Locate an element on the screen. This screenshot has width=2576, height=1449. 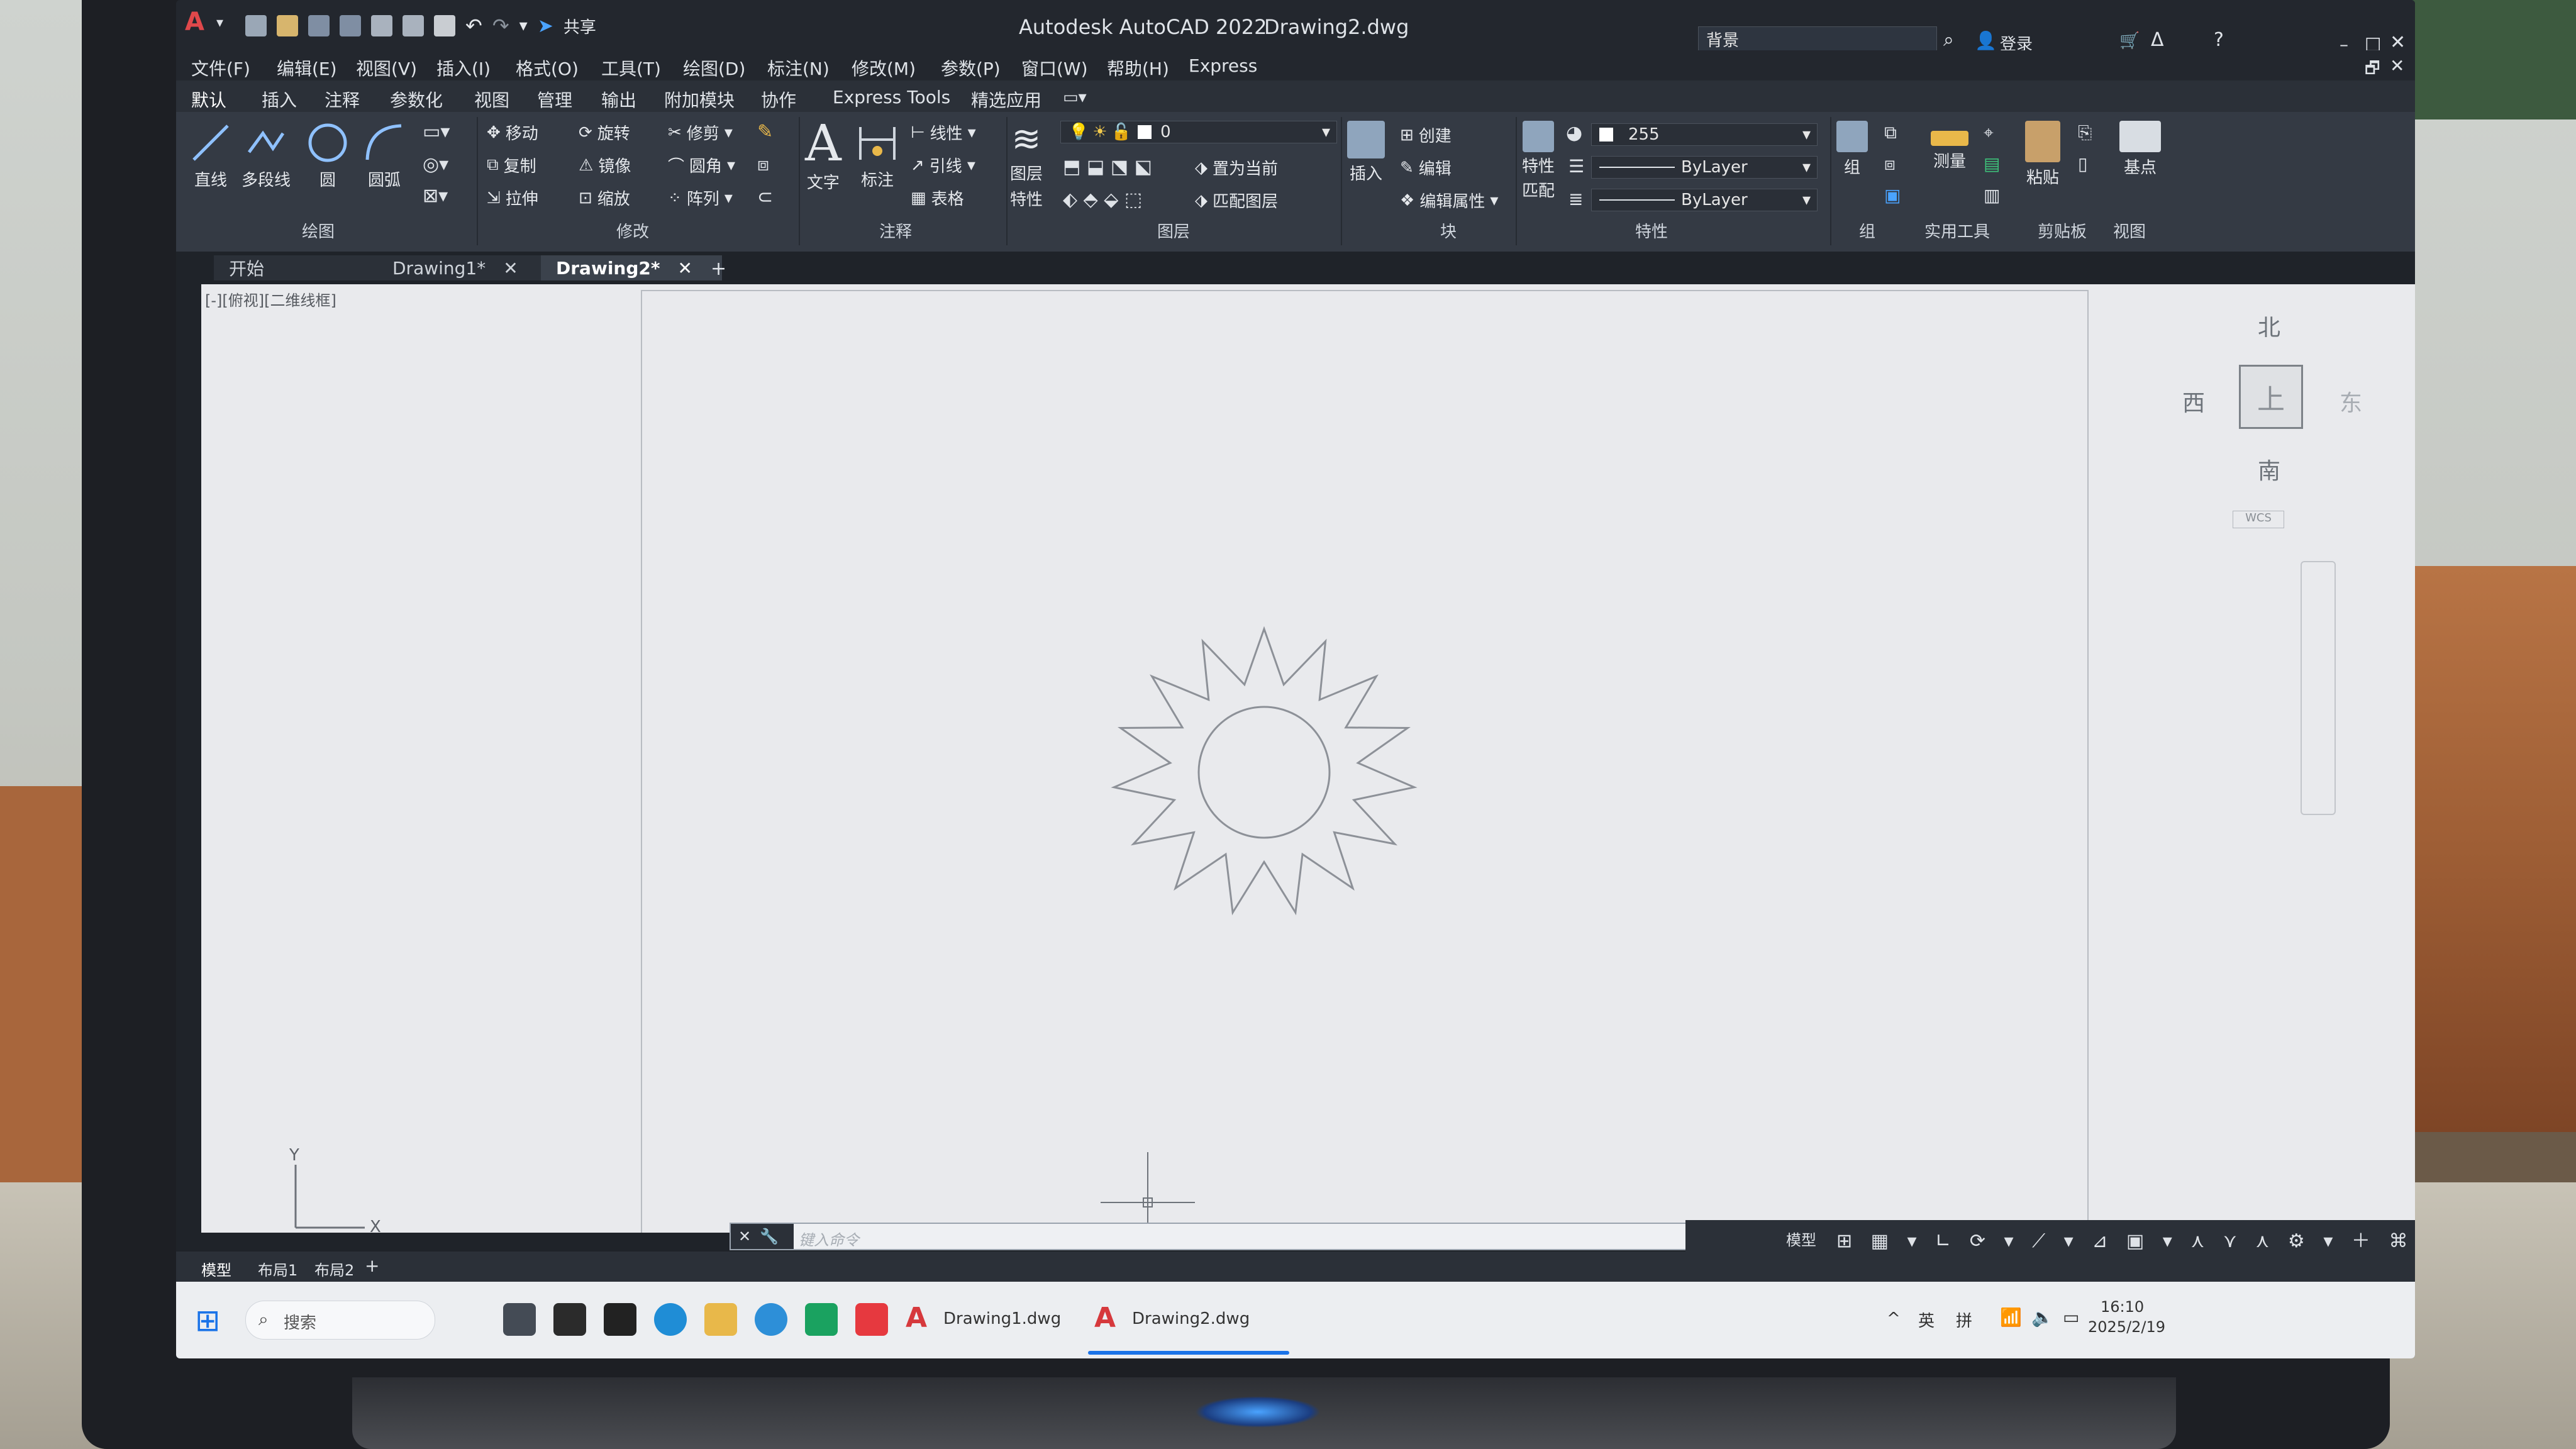
wps-office-icon is located at coordinates (871, 1319).